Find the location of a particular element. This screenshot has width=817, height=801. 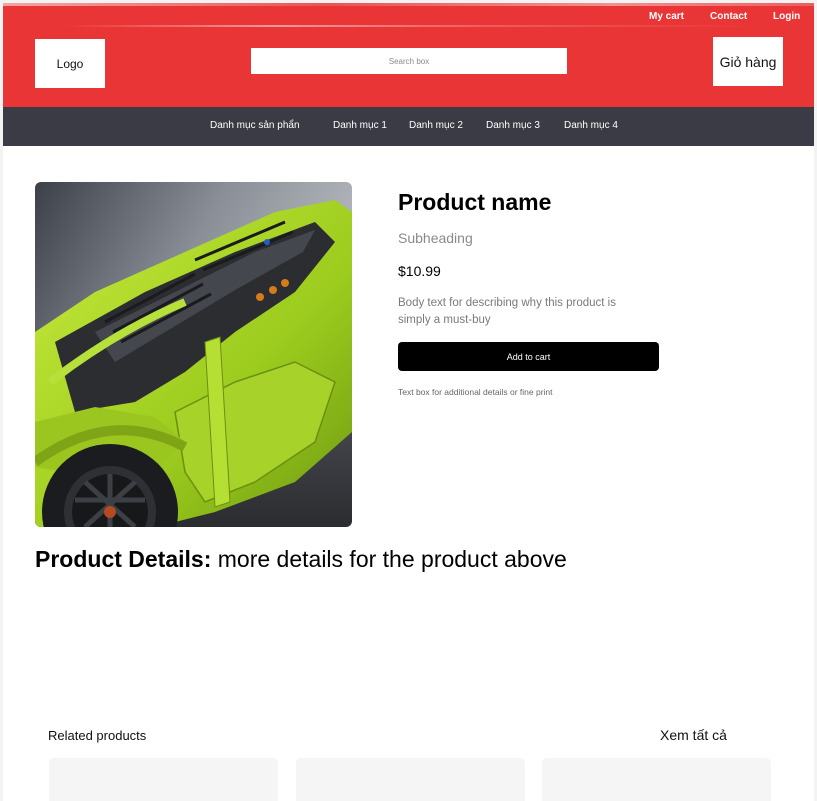

see-all-link: Xem tất cả is located at coordinates (693, 735).